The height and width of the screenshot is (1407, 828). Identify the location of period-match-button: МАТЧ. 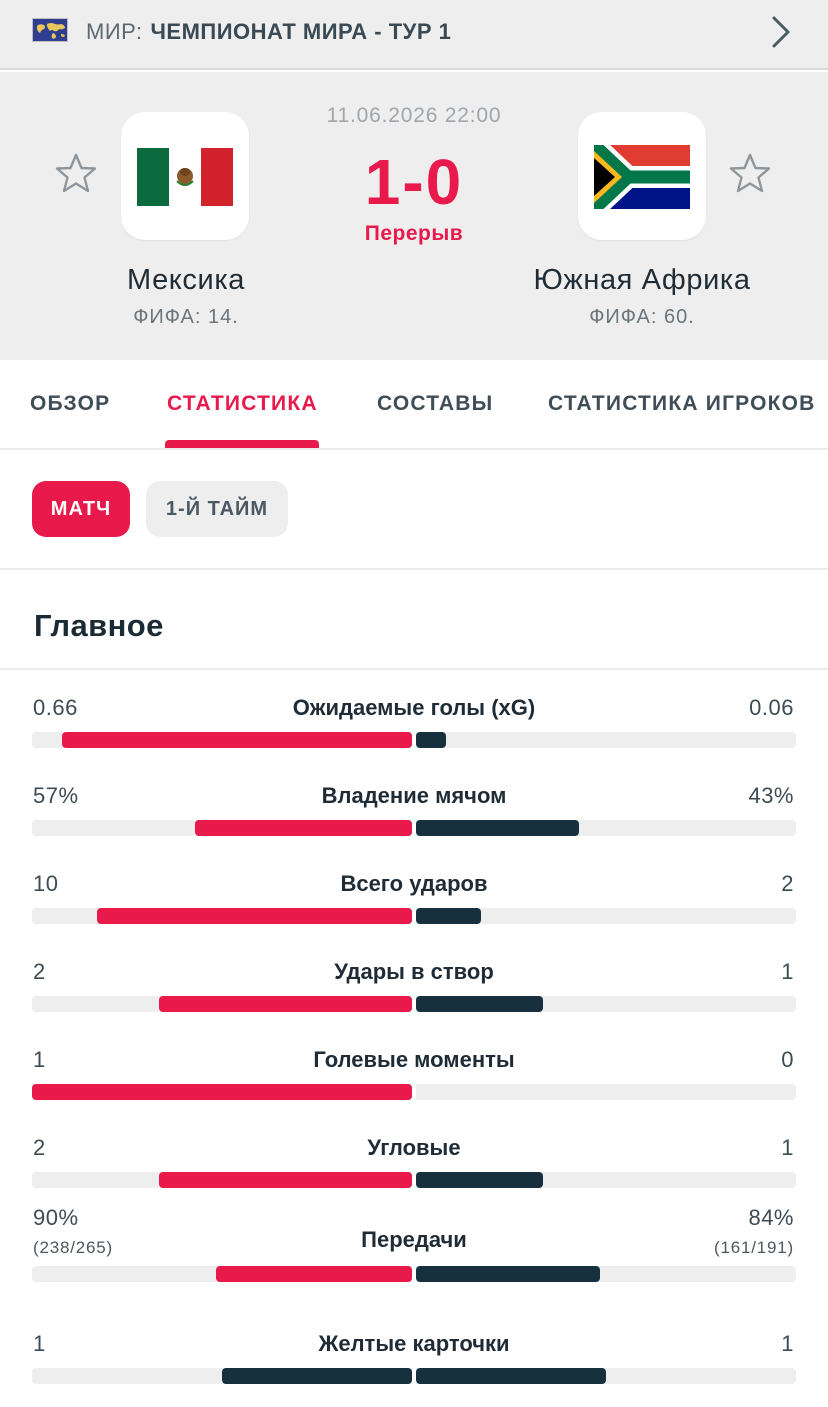
(81, 509).